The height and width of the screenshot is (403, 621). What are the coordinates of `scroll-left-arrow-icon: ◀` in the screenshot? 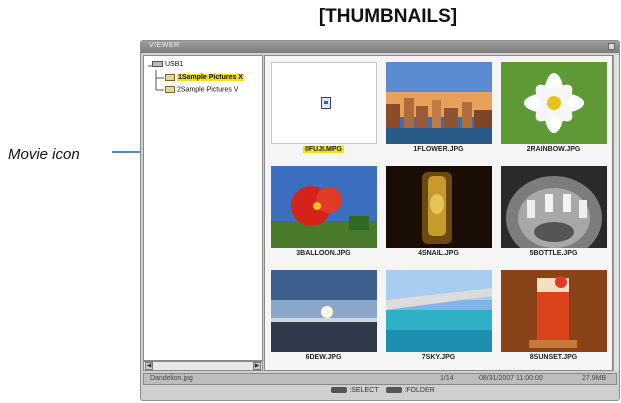 It's located at (149, 366).